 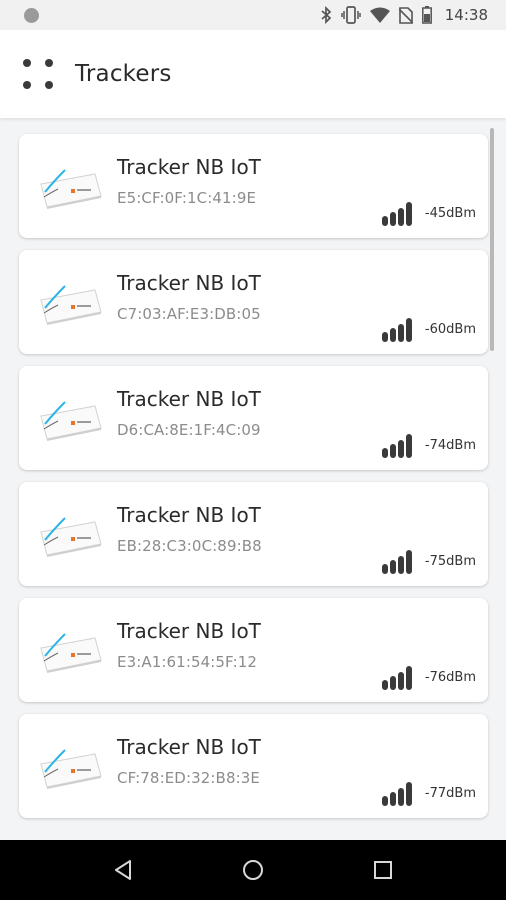 I want to click on signal-strength: -60dBm, so click(x=428, y=329).